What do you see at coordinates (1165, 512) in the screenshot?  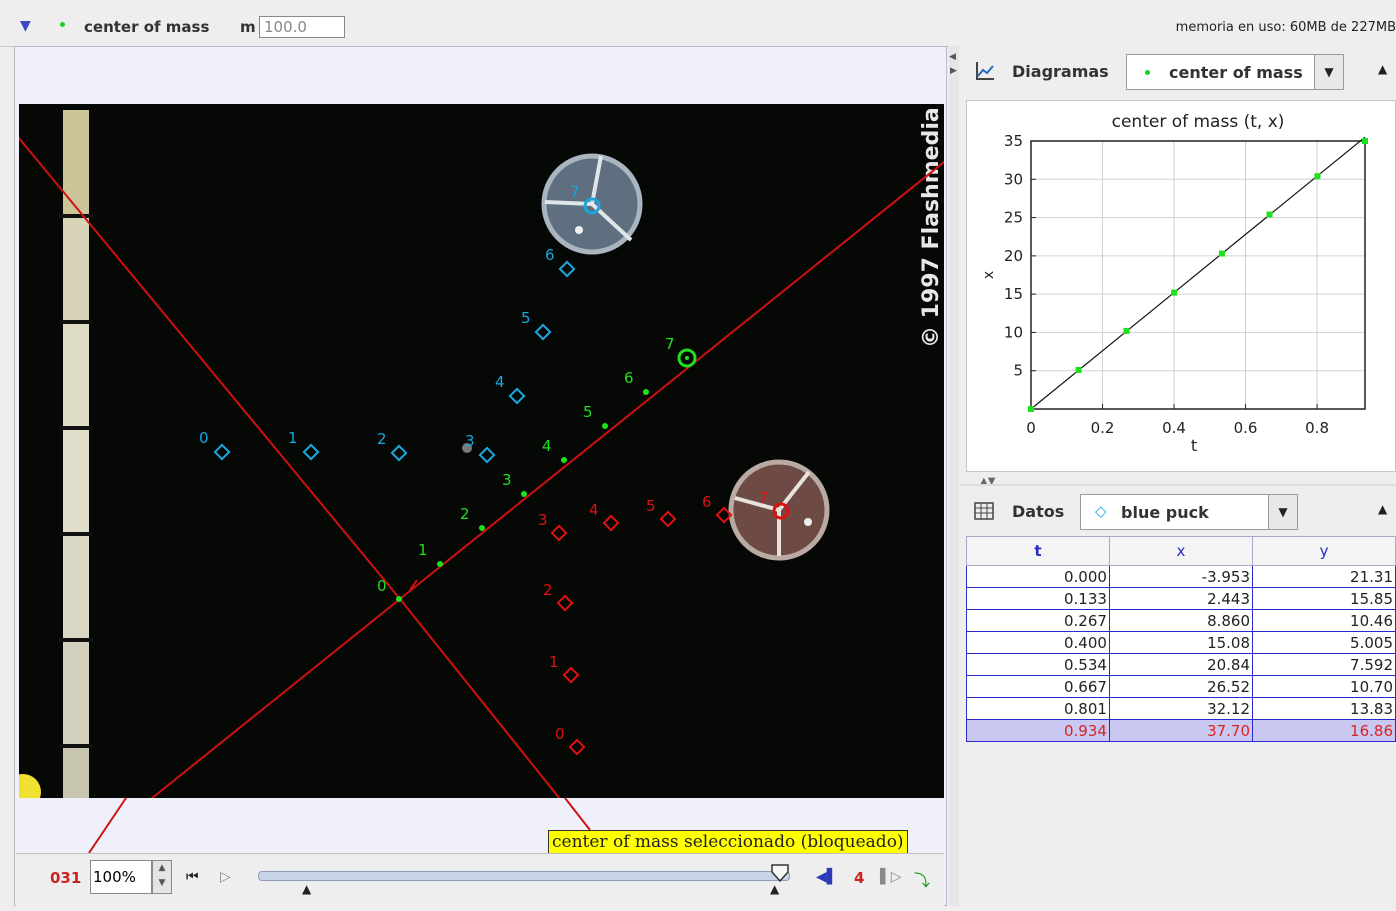 I see `table-track-name: blue puck` at bounding box center [1165, 512].